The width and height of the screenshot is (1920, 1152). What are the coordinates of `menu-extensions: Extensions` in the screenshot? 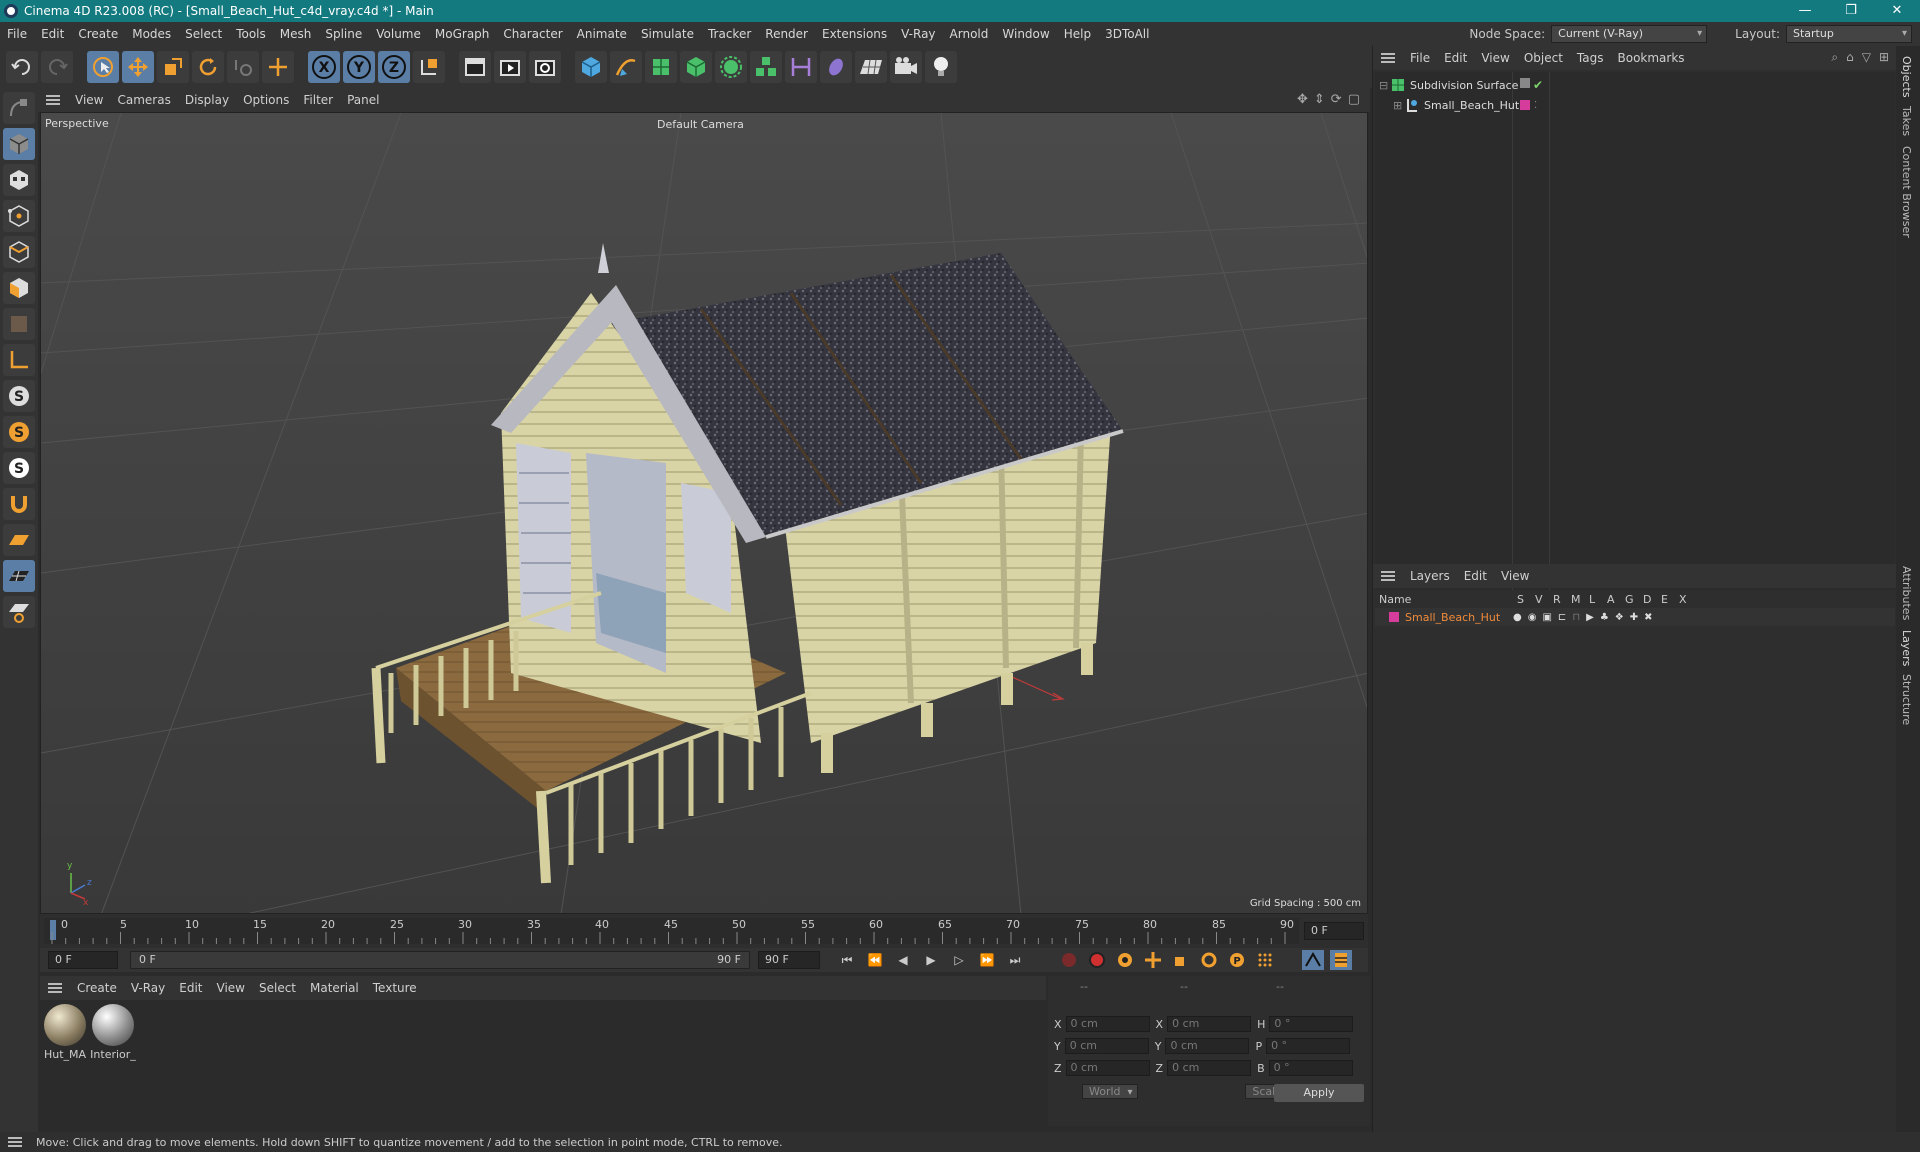 It's located at (854, 34).